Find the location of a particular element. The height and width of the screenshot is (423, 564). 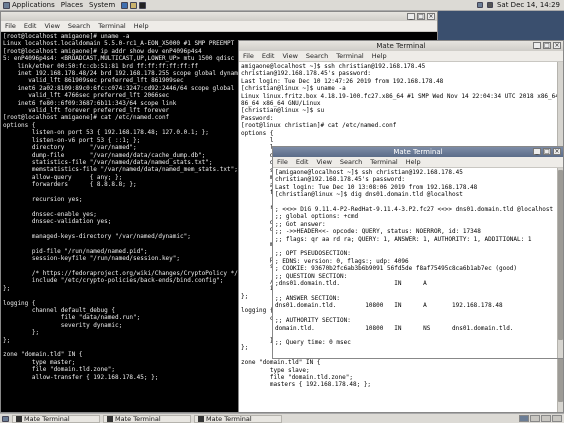

window-1-controls: _ □ × is located at coordinates (421, 16).